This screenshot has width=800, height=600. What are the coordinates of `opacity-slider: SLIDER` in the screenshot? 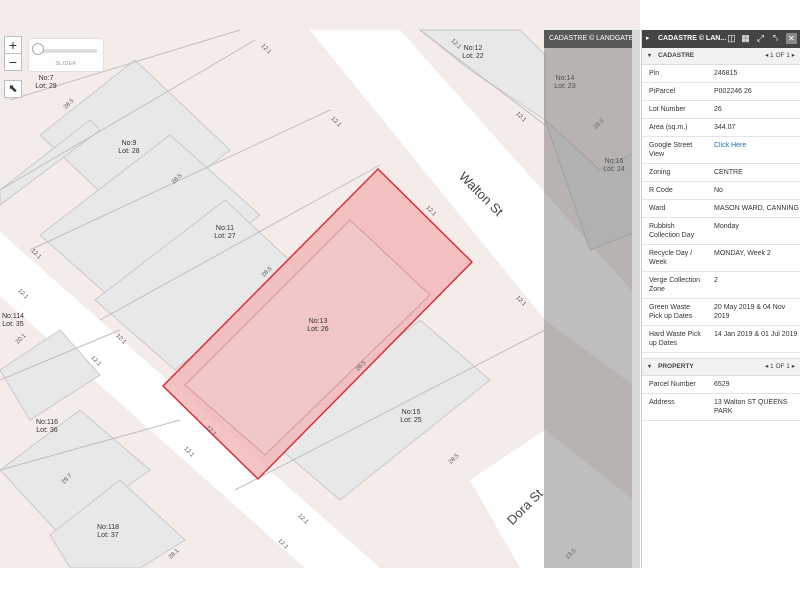 It's located at (66, 55).